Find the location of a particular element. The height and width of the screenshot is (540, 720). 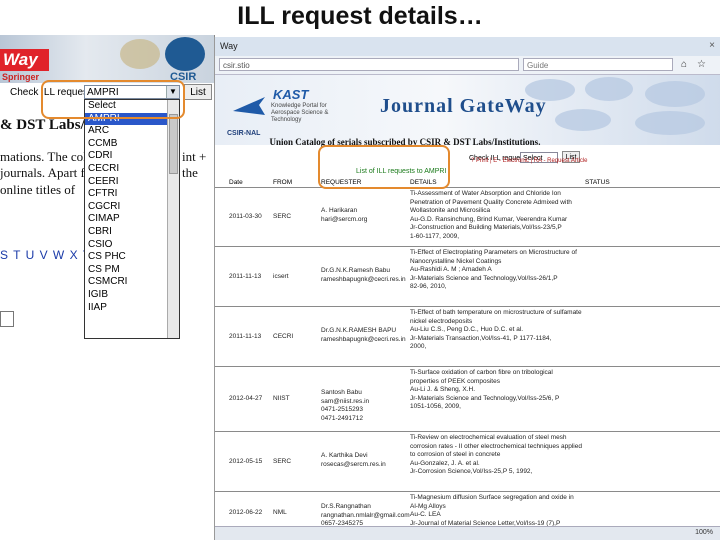

col-header-from: FROM is located at coordinates (283, 182).